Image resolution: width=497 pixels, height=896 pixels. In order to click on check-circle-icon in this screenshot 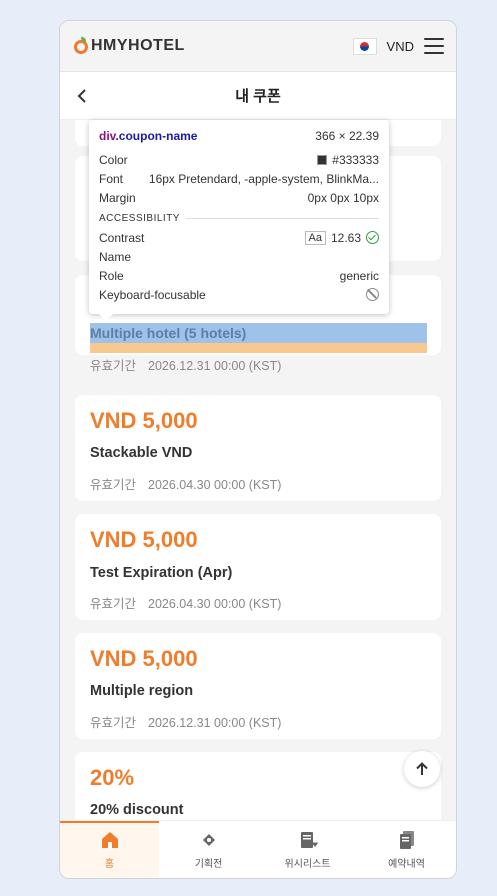, I will do `click(372, 237)`.